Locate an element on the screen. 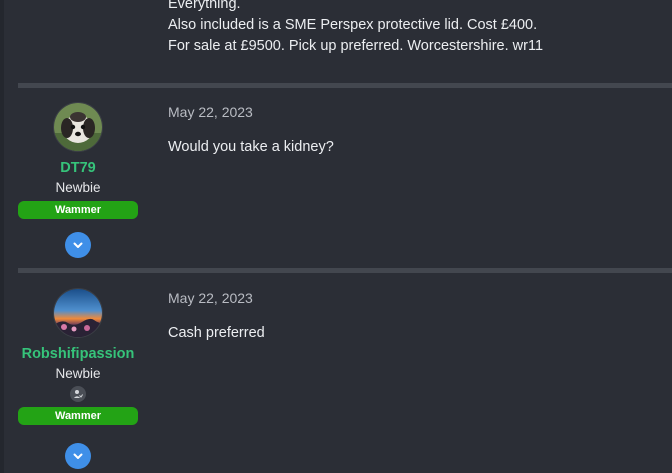 This screenshot has width=672, height=473. author-panel: Robshifipassion Newbie Wammer is located at coordinates (78, 378).